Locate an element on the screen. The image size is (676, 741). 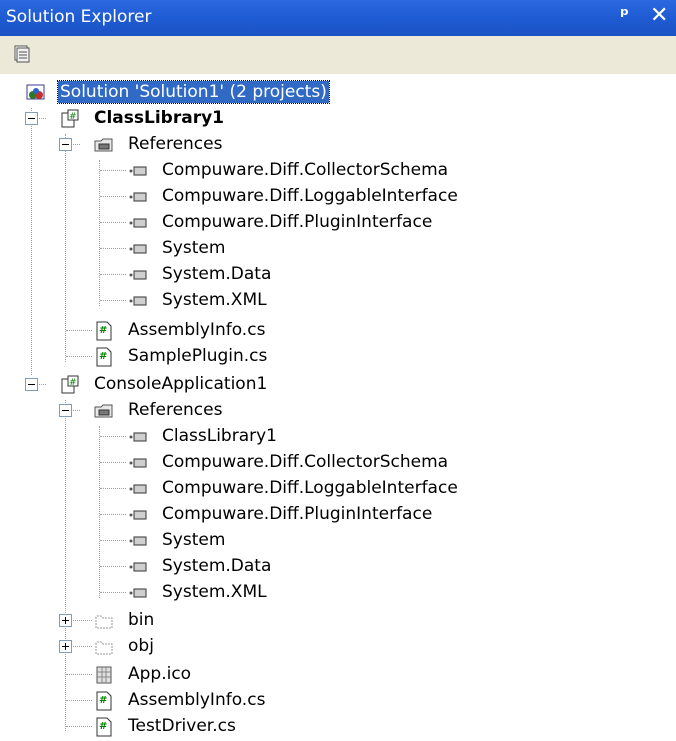
window-title: Solution Explorer is located at coordinates (79, 17).